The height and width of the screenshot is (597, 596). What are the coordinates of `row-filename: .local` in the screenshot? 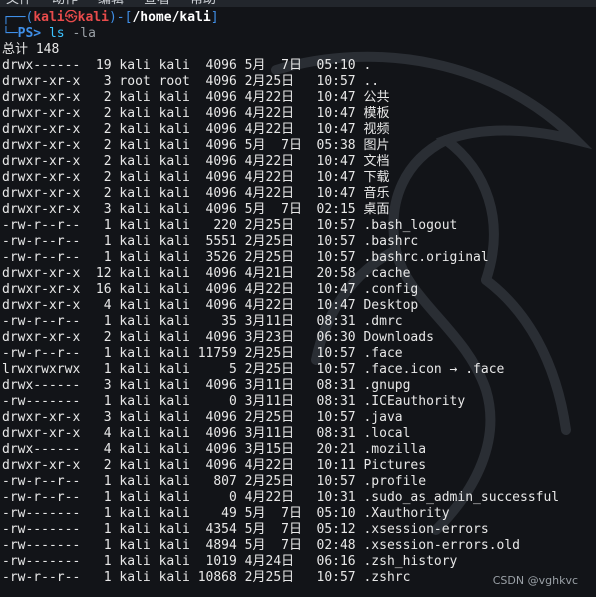 It's located at (386, 433).